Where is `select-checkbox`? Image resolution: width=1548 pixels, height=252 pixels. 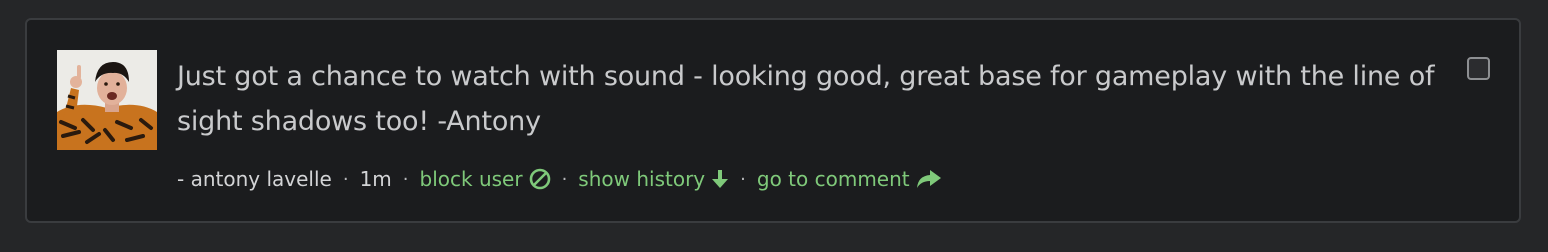 select-checkbox is located at coordinates (1478, 68).